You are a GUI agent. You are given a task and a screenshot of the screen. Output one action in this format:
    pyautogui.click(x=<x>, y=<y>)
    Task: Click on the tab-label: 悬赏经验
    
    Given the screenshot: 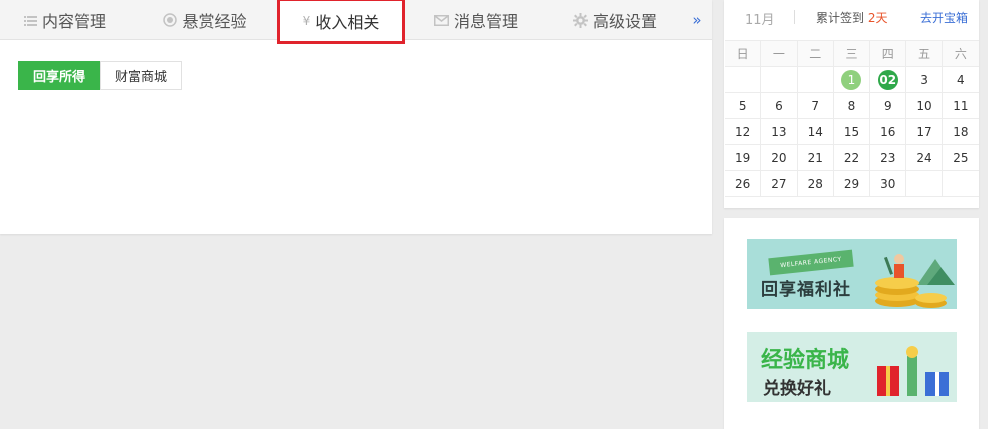 What is the action you would take?
    pyautogui.click(x=214, y=21)
    